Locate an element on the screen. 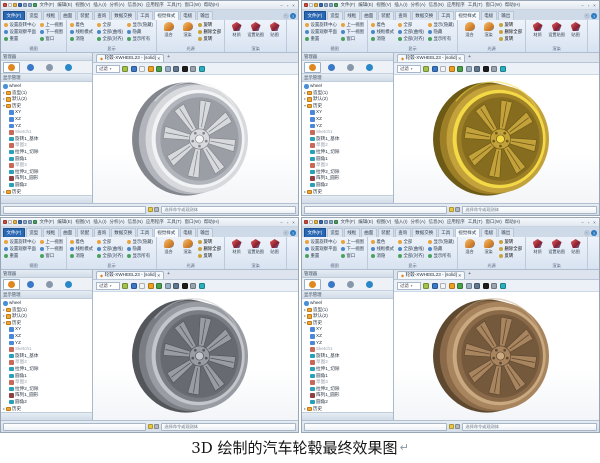 The image size is (600, 463). ribbon-tab: 输出 is located at coordinates (505, 15).